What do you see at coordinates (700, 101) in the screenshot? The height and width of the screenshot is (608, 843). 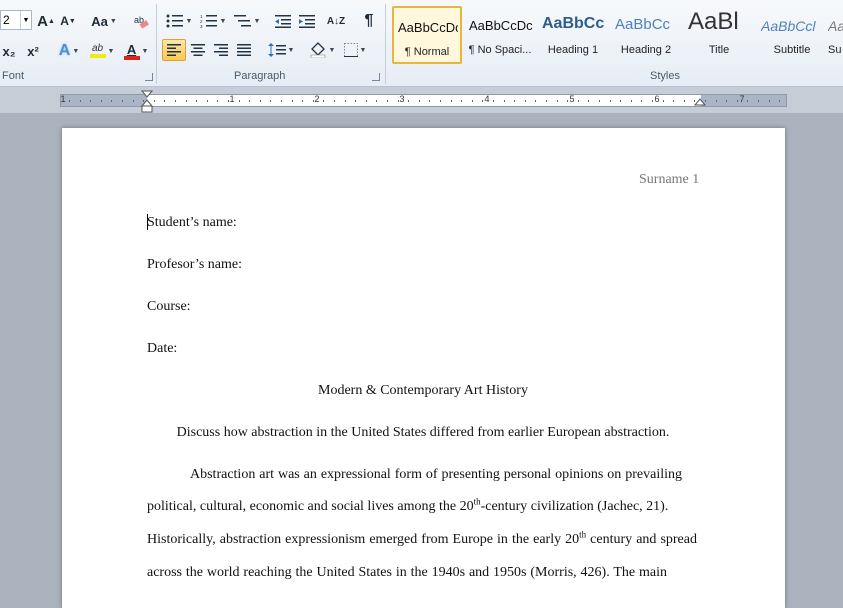 I see `right-indent-marker-icon` at bounding box center [700, 101].